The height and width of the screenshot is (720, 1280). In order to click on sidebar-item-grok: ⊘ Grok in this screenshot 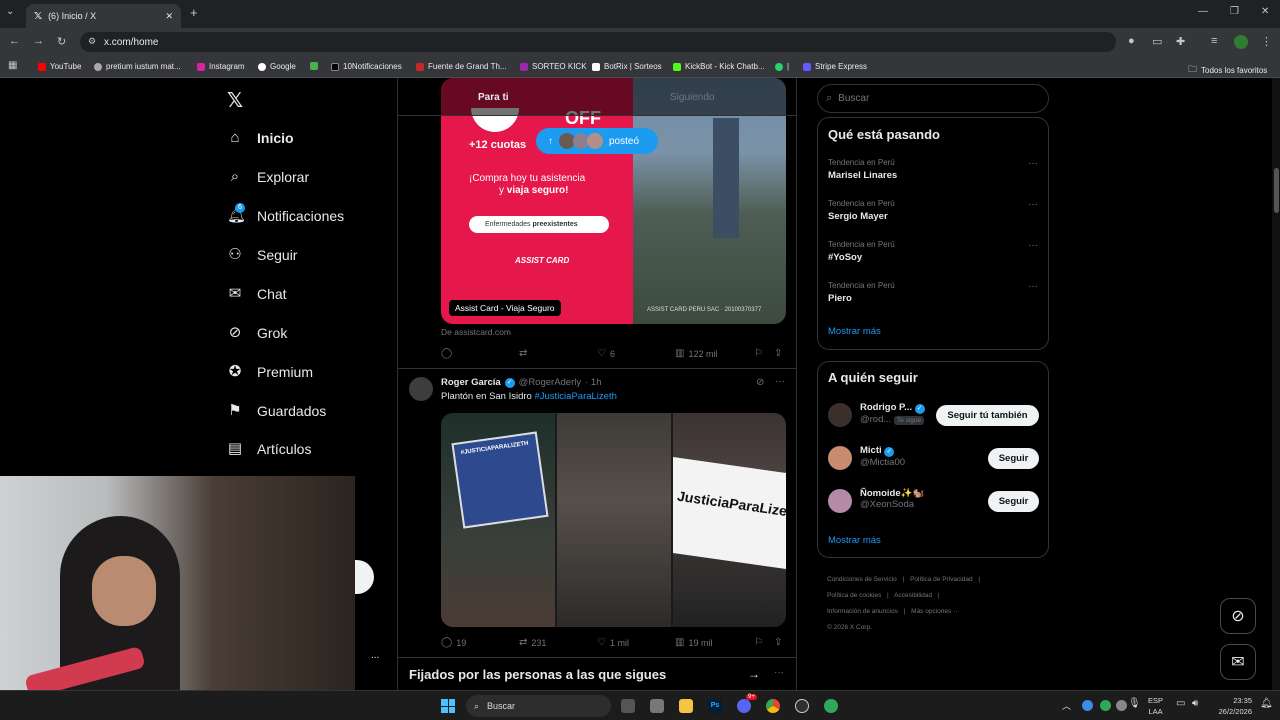, I will do `click(257, 333)`.